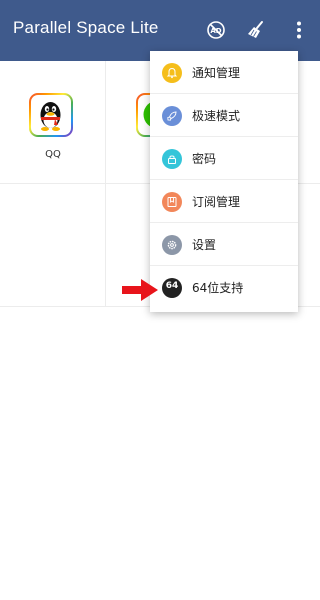  What do you see at coordinates (53, 154) in the screenshot?
I see `app-label-qq: QQ` at bounding box center [53, 154].